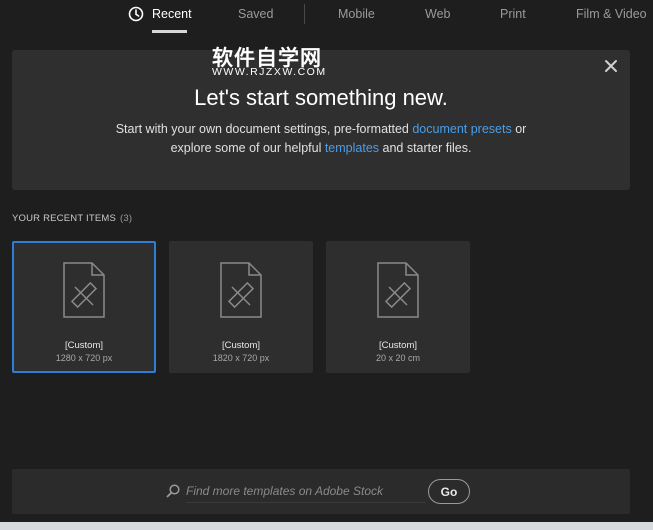 The height and width of the screenshot is (530, 653). I want to click on search-icon, so click(173, 491).